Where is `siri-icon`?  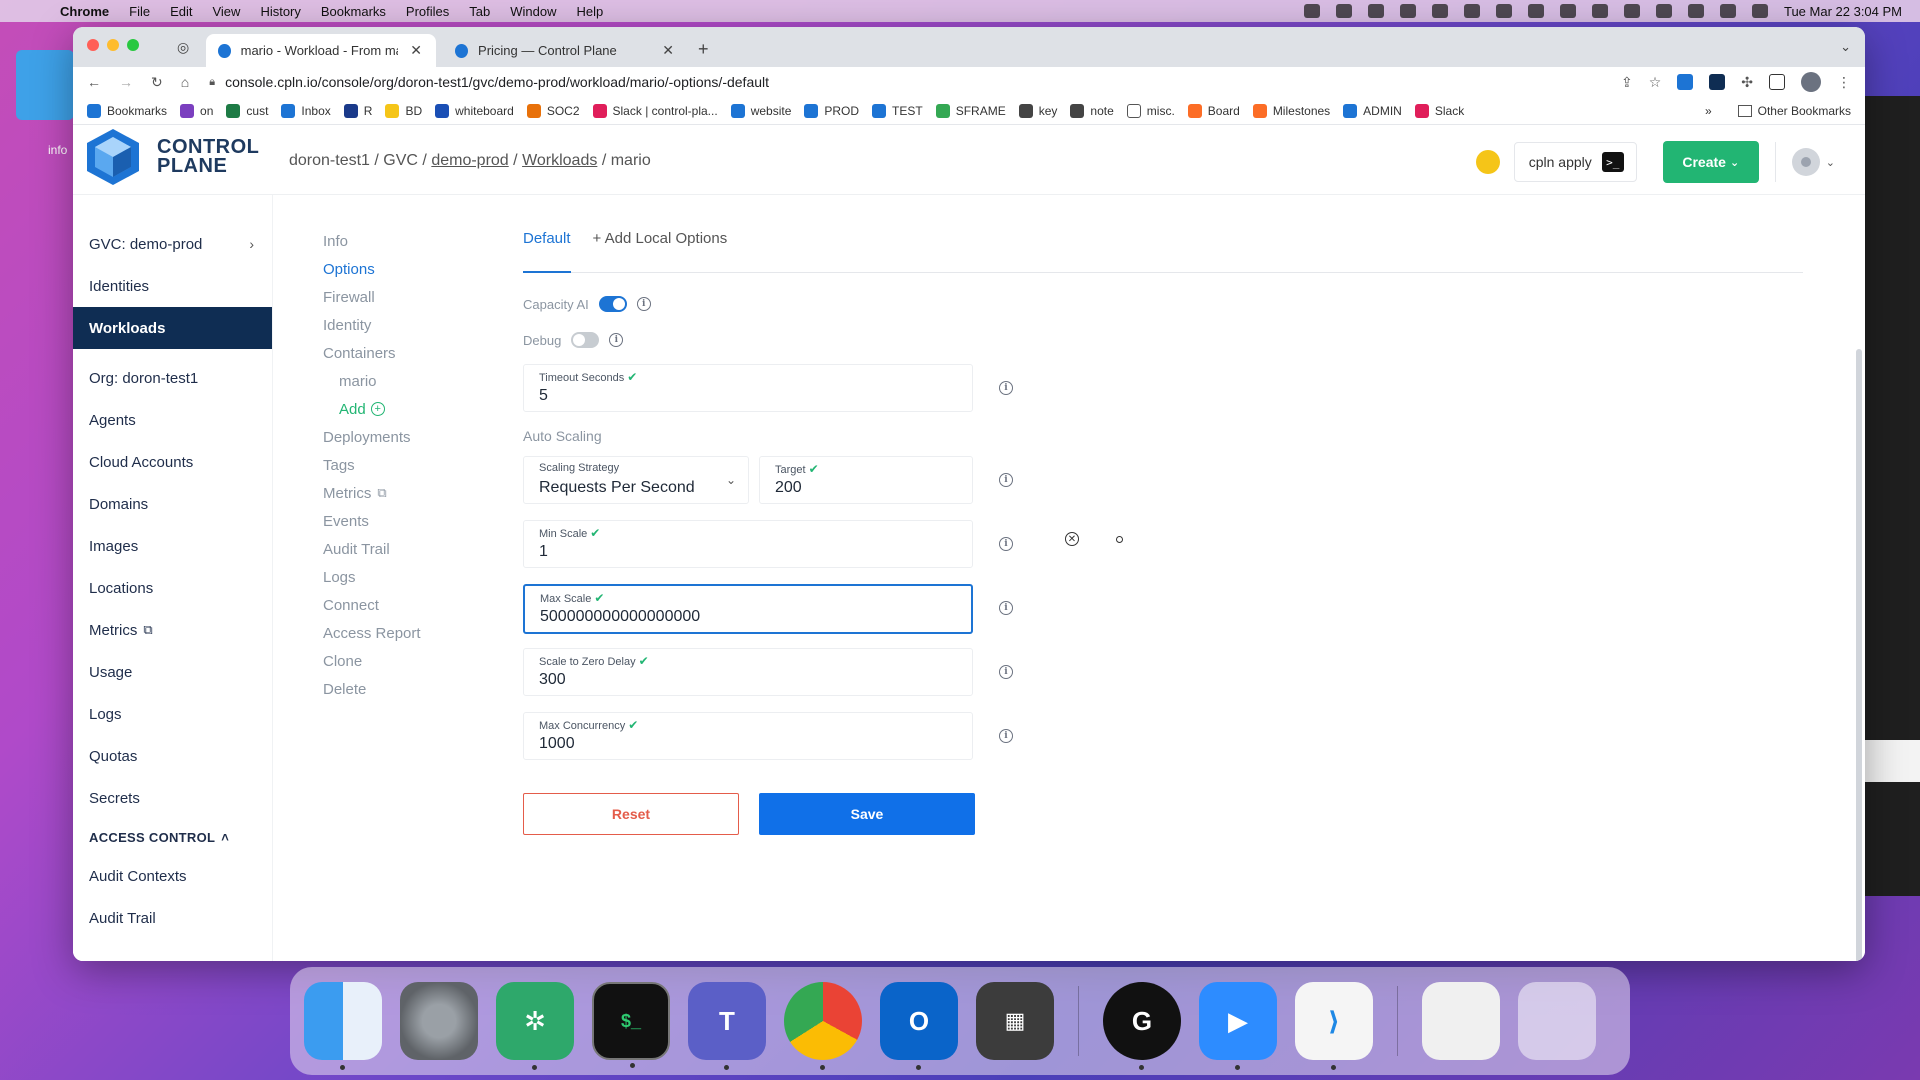
siri-icon is located at coordinates (1759, 11).